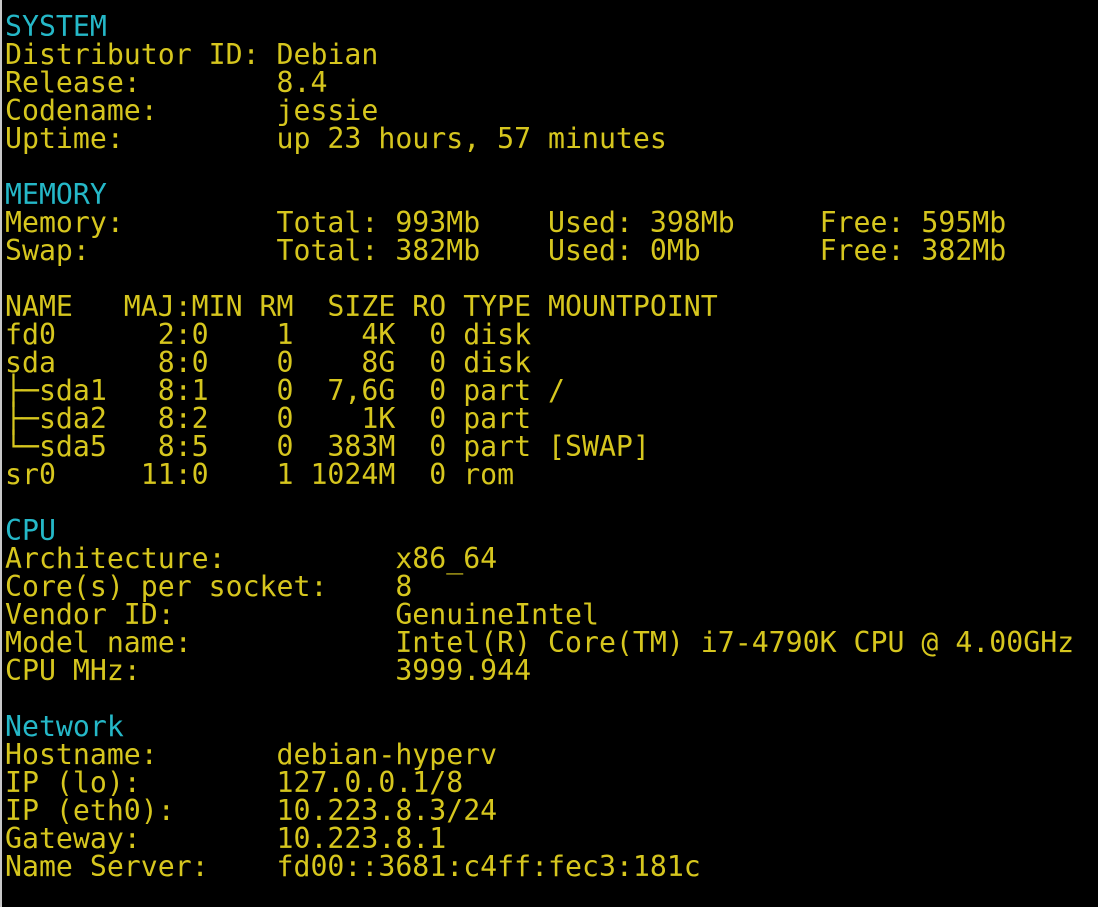  Describe the element at coordinates (192, 54) in the screenshot. I see `terminal-line: Distributor ID: Debian` at that location.